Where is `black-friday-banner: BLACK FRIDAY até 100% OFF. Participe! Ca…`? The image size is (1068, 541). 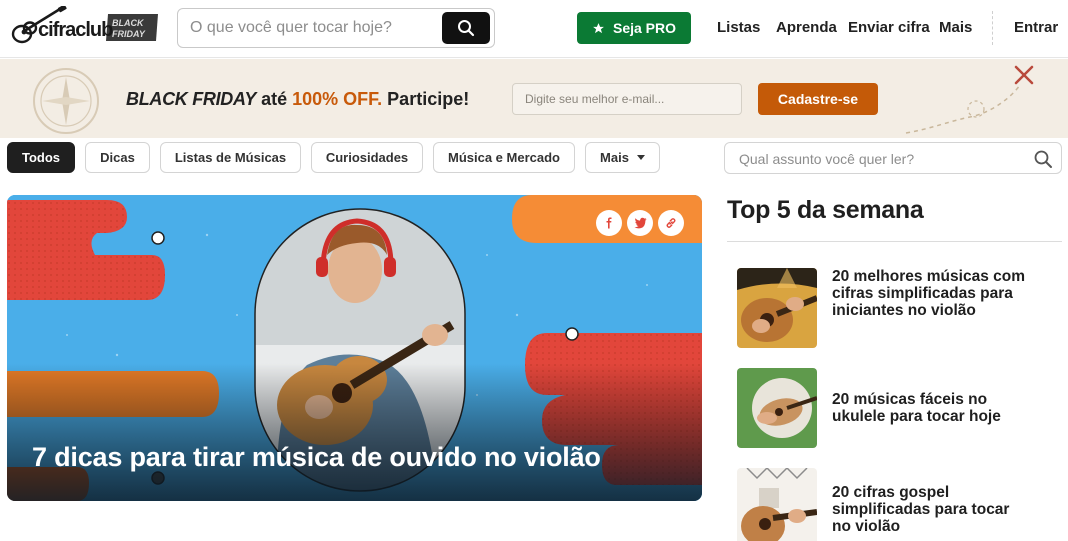 black-friday-banner: BLACK FRIDAY até 100% OFF. Participe! Ca… is located at coordinates (534, 98).